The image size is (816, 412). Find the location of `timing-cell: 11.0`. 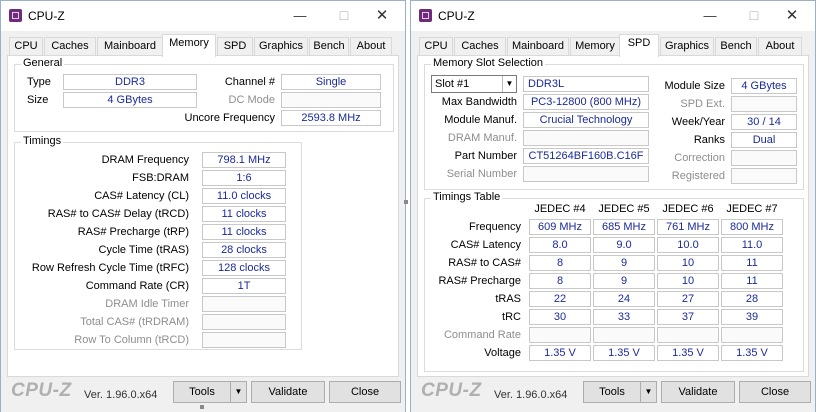

timing-cell: 11.0 is located at coordinates (752, 245).